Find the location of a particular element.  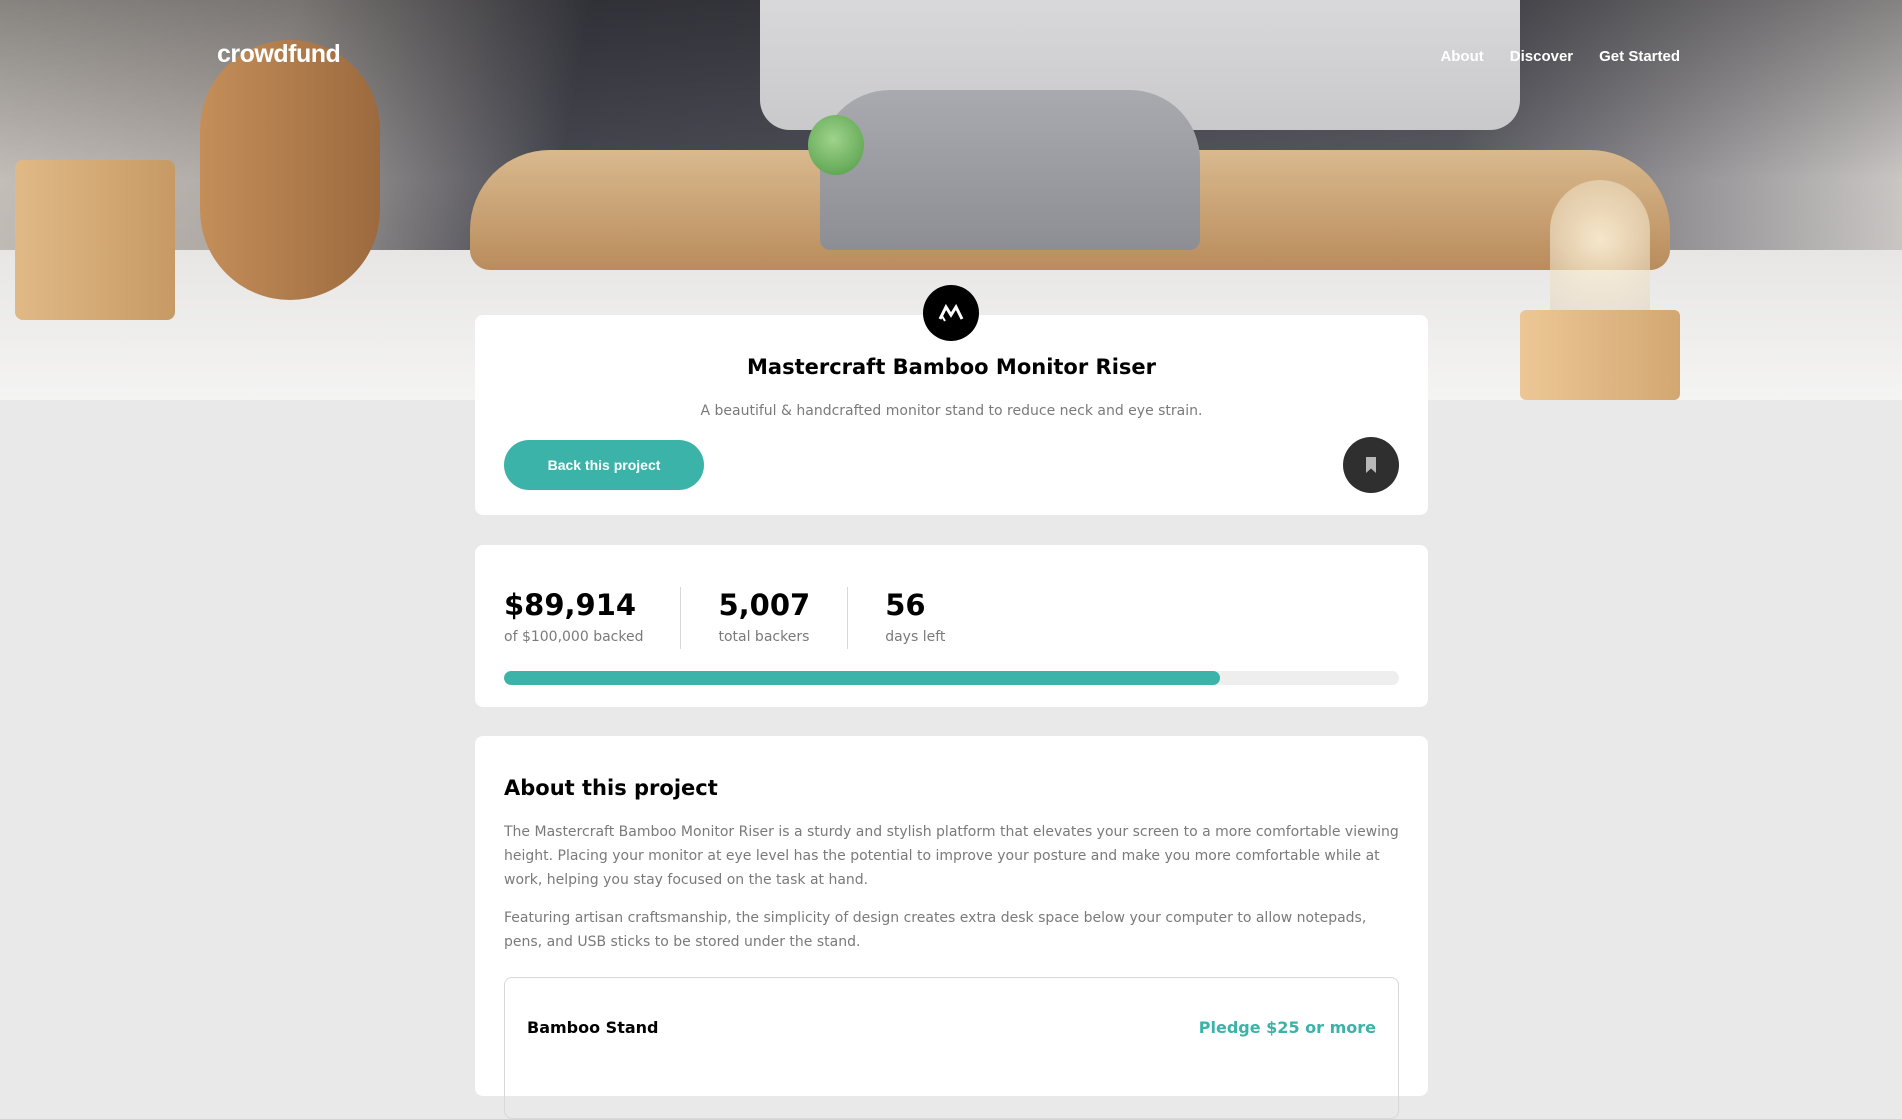

hero-speaker is located at coordinates (290, 170).